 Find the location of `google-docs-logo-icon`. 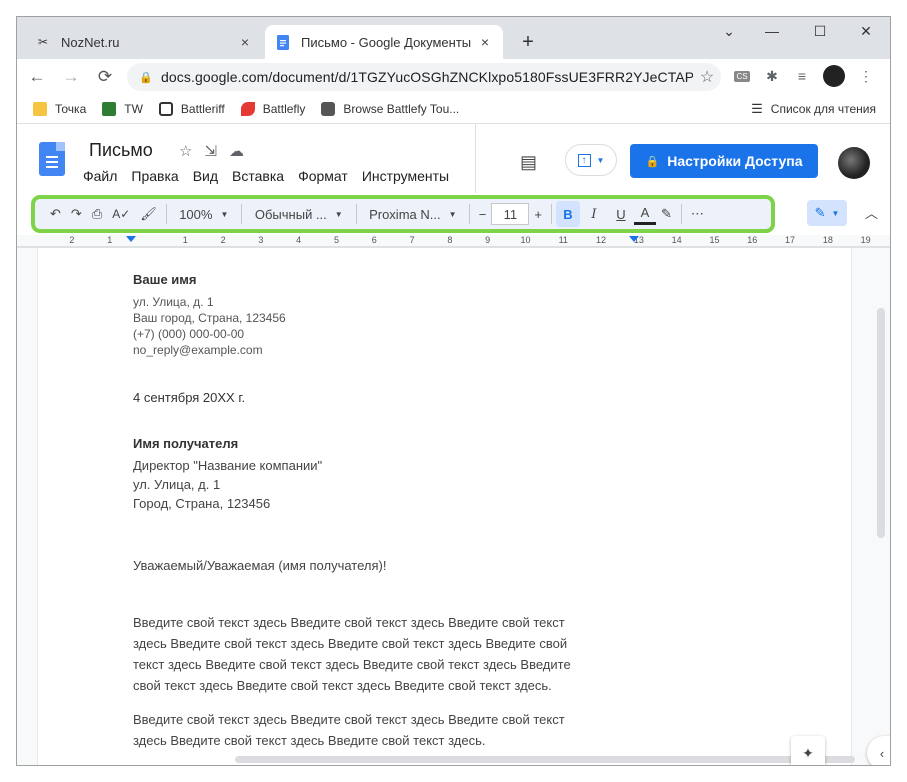

google-docs-logo-icon is located at coordinates (52, 159).